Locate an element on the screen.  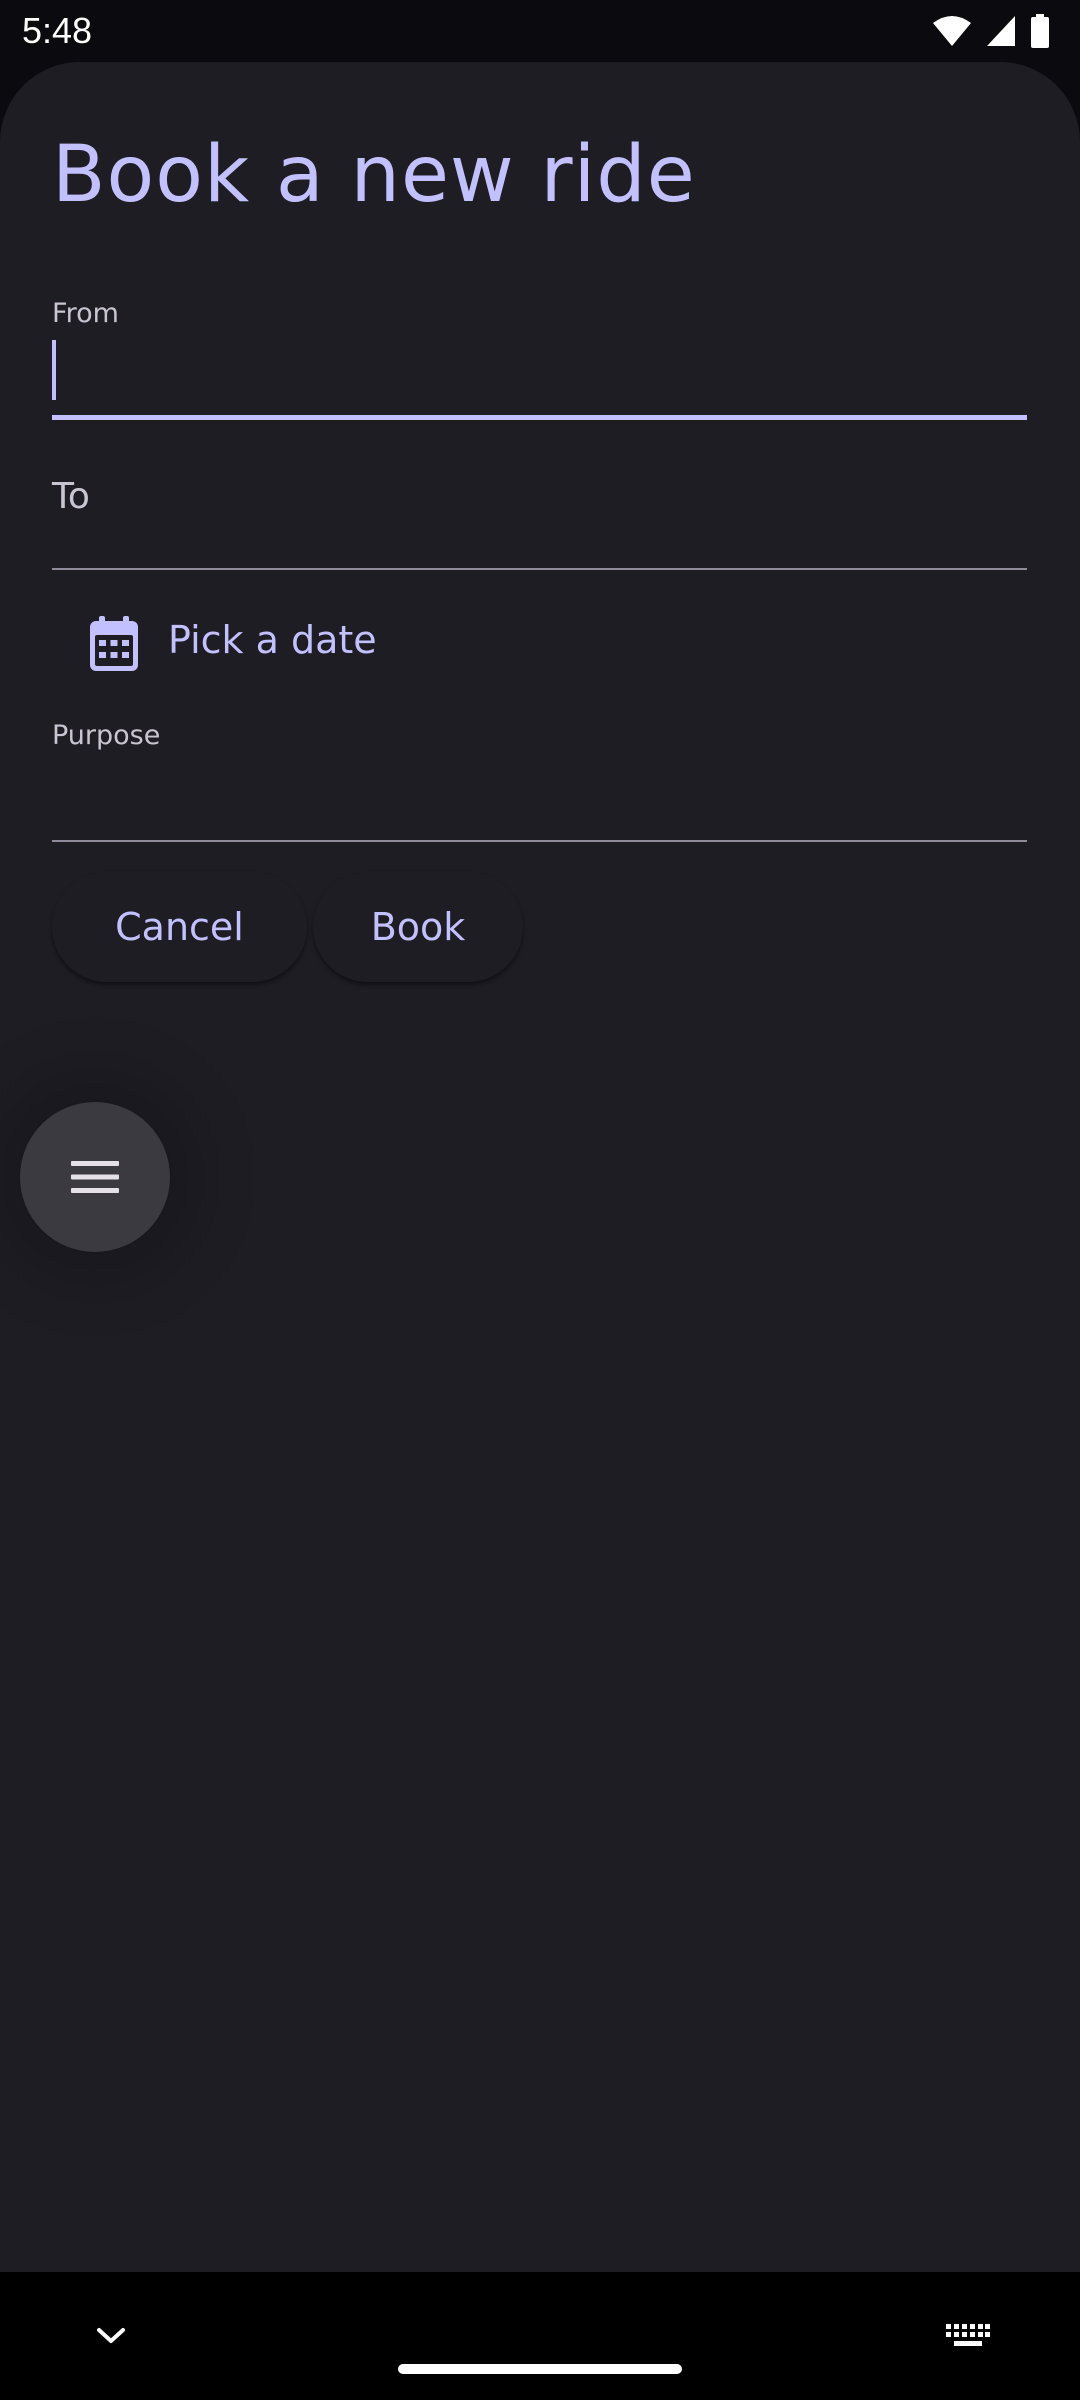
status-icons is located at coordinates (991, 31).